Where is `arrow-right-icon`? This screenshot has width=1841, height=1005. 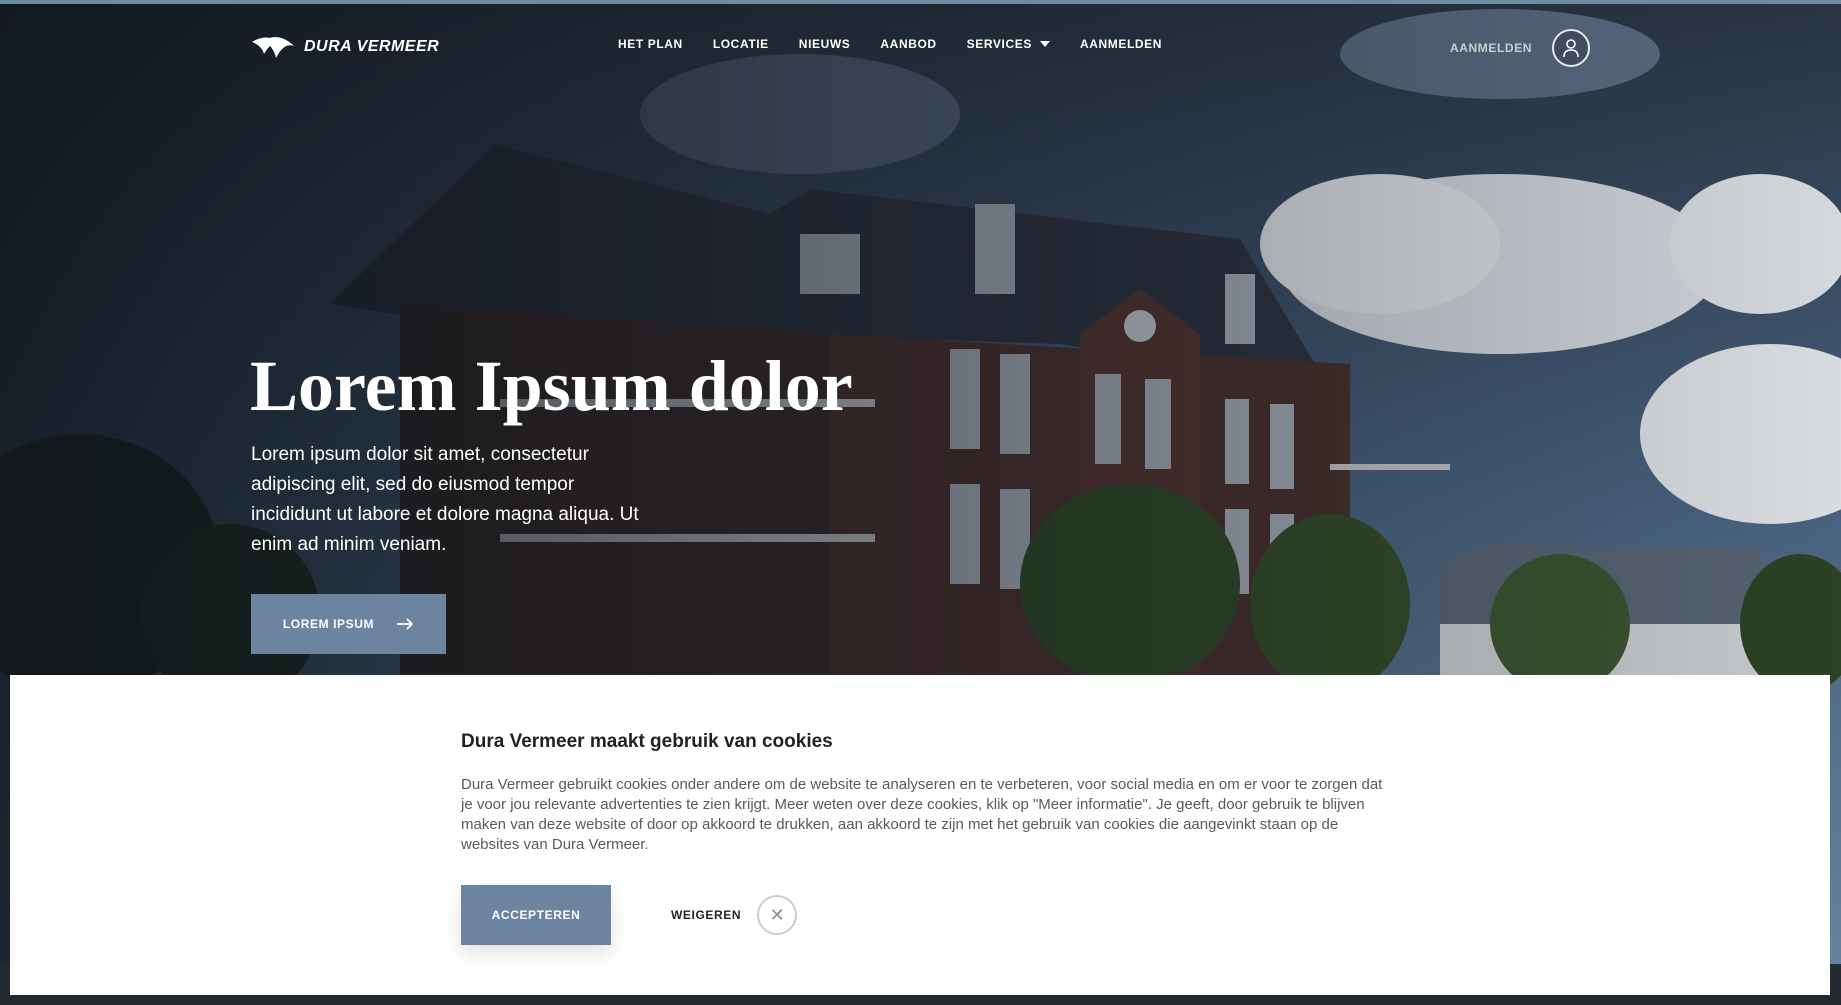 arrow-right-icon is located at coordinates (405, 624).